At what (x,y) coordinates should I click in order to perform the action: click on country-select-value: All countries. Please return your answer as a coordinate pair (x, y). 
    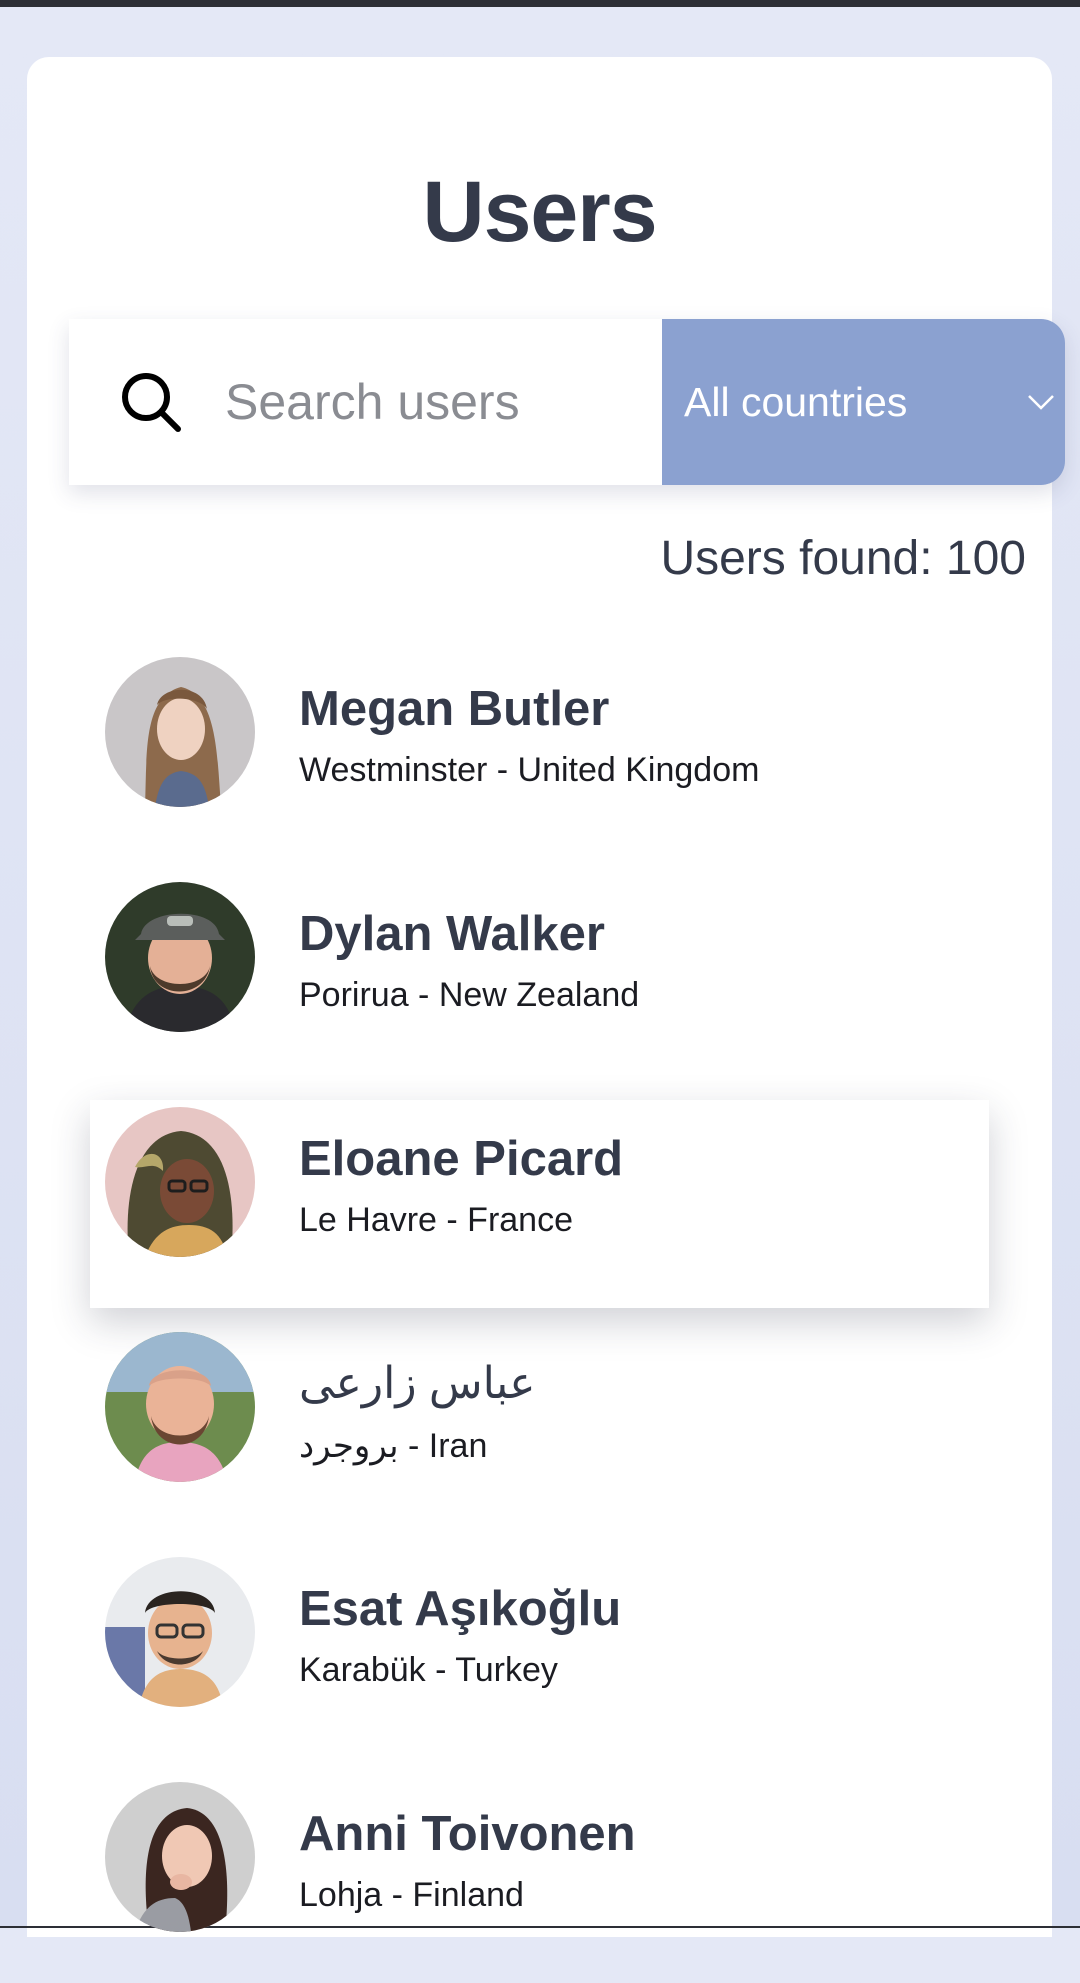
    Looking at the image, I should click on (796, 401).